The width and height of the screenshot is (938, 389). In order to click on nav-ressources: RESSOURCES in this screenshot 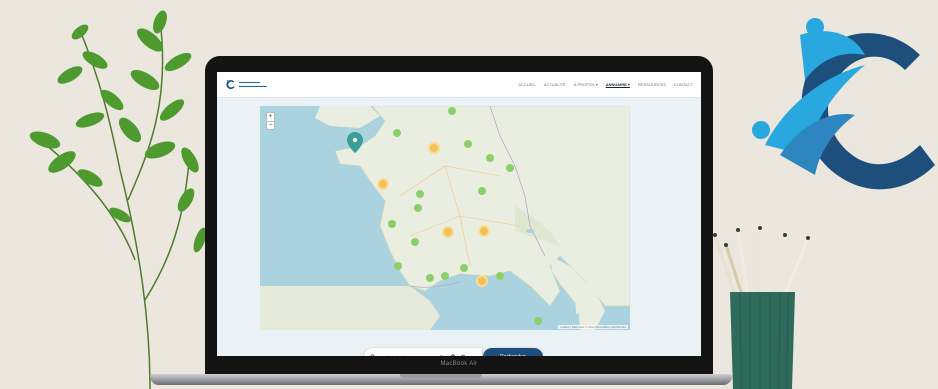, I will do `click(652, 84)`.